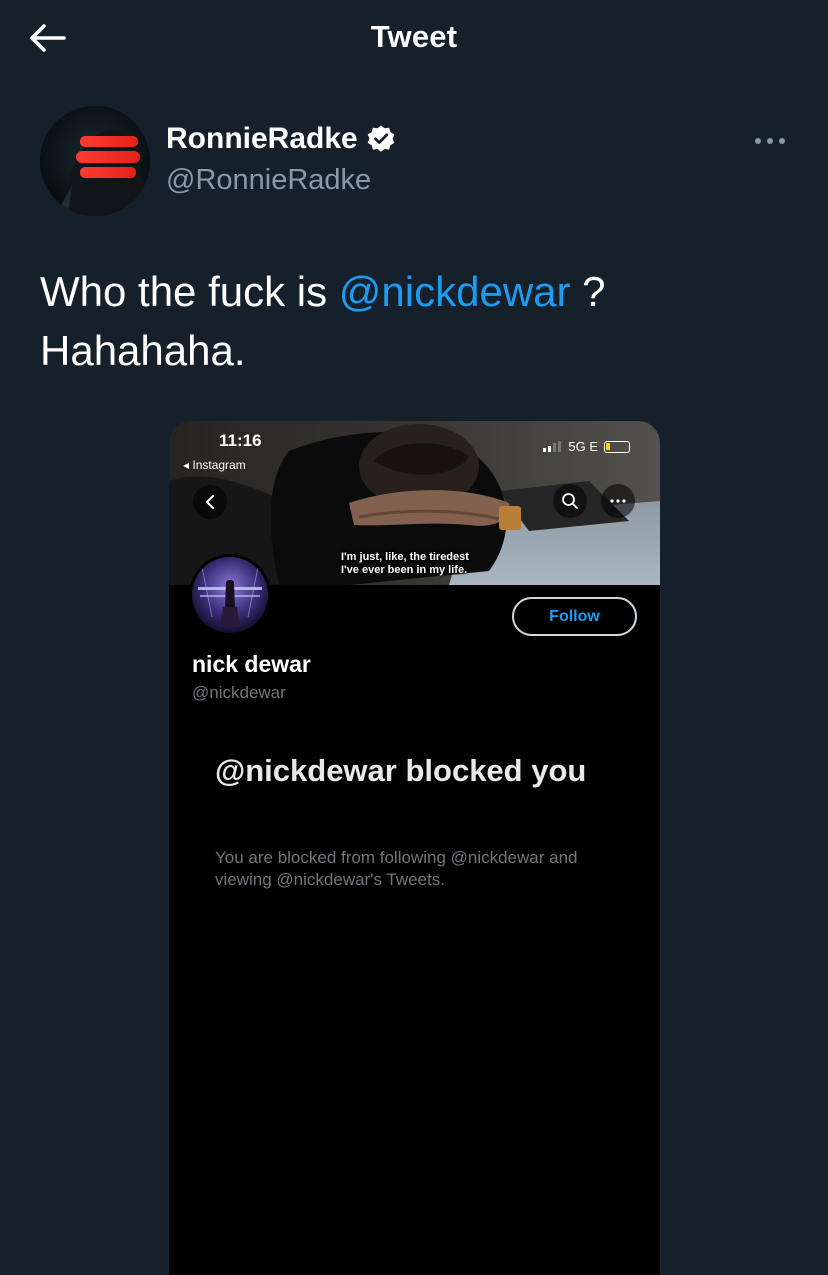 The width and height of the screenshot is (828, 1275). I want to click on status-time: 11:16, so click(240, 440).